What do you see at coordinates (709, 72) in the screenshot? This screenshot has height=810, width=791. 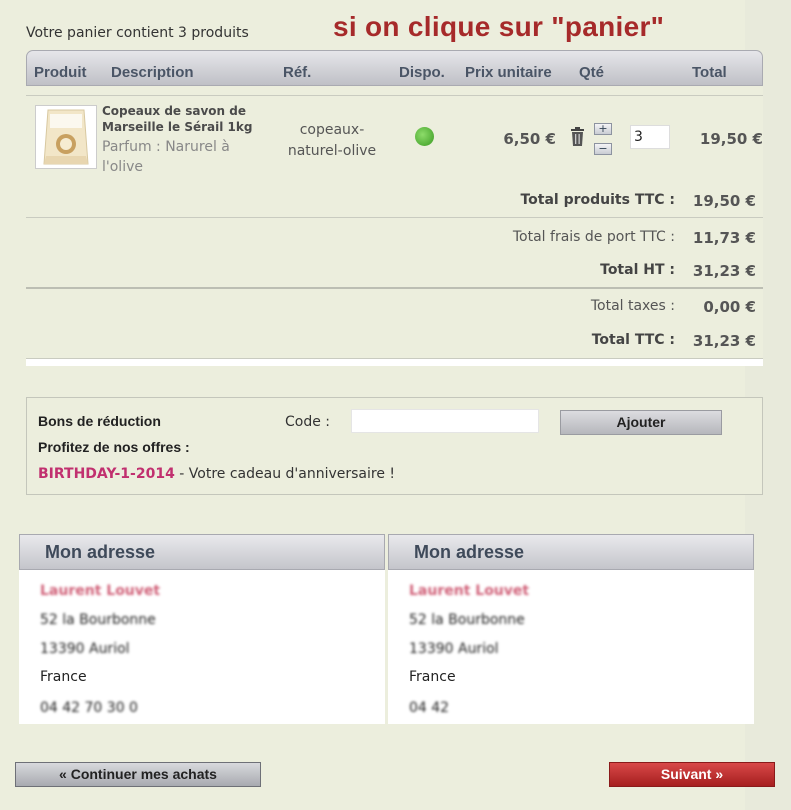 I see `col-total: Total` at bounding box center [709, 72].